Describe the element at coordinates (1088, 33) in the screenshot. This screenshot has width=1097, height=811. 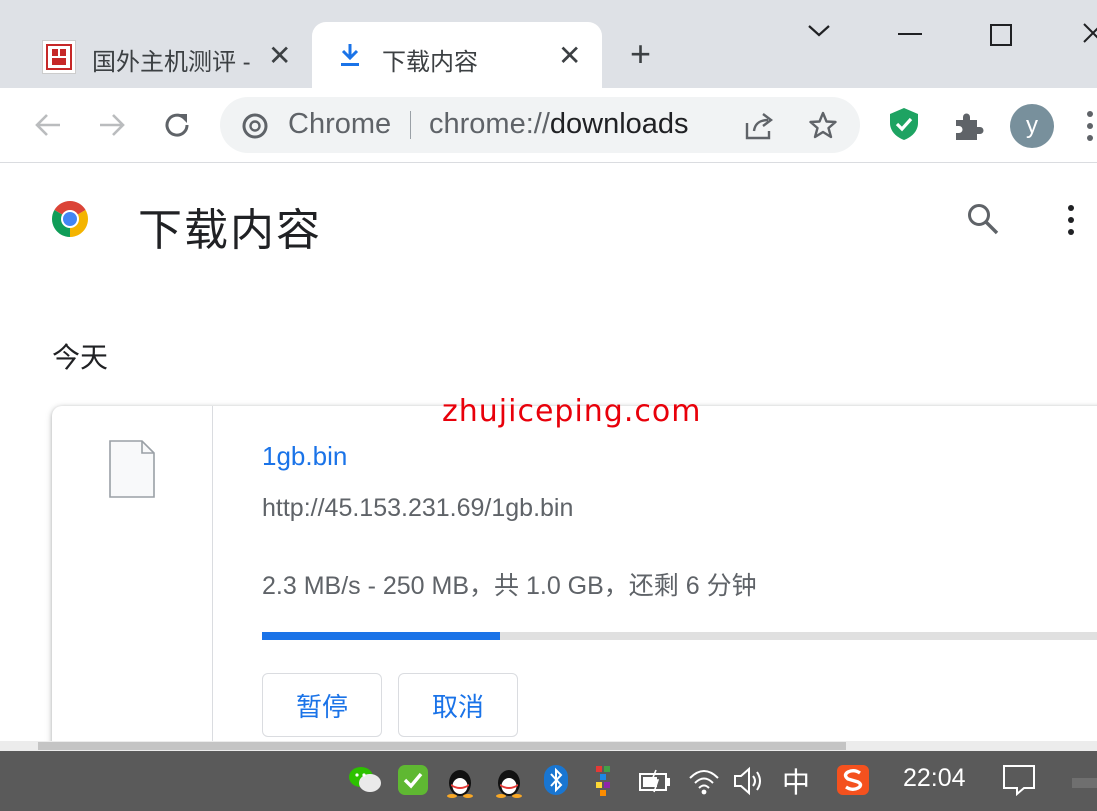
I see `close-window-button` at that location.